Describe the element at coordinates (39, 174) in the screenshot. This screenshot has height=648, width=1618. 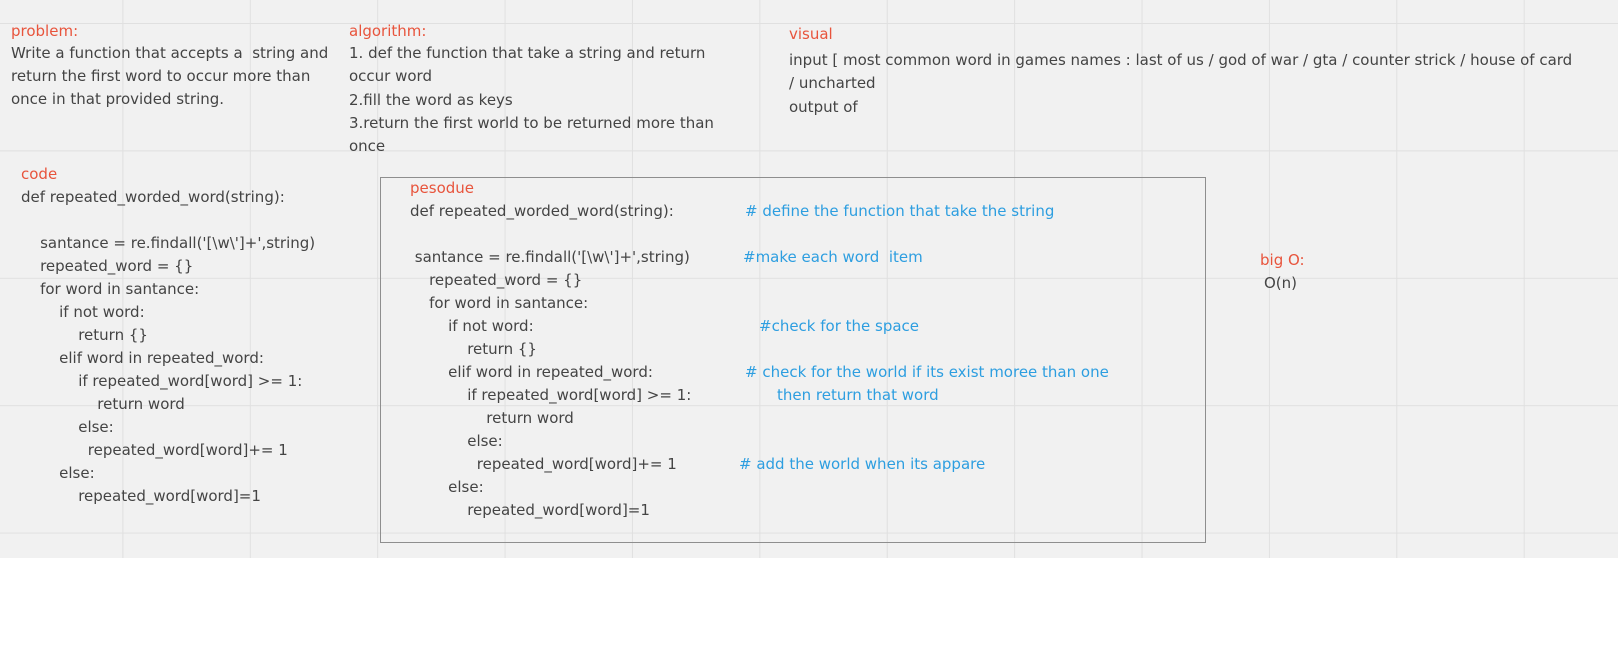
I see `code-heading: code` at that location.